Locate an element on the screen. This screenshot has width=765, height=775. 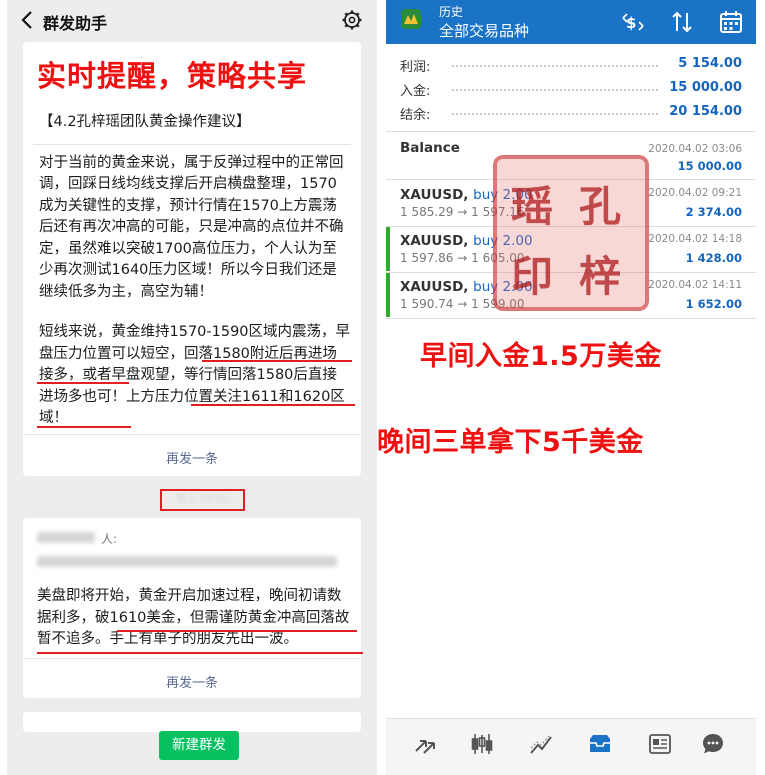
profit: 2 374.00 is located at coordinates (713, 212).